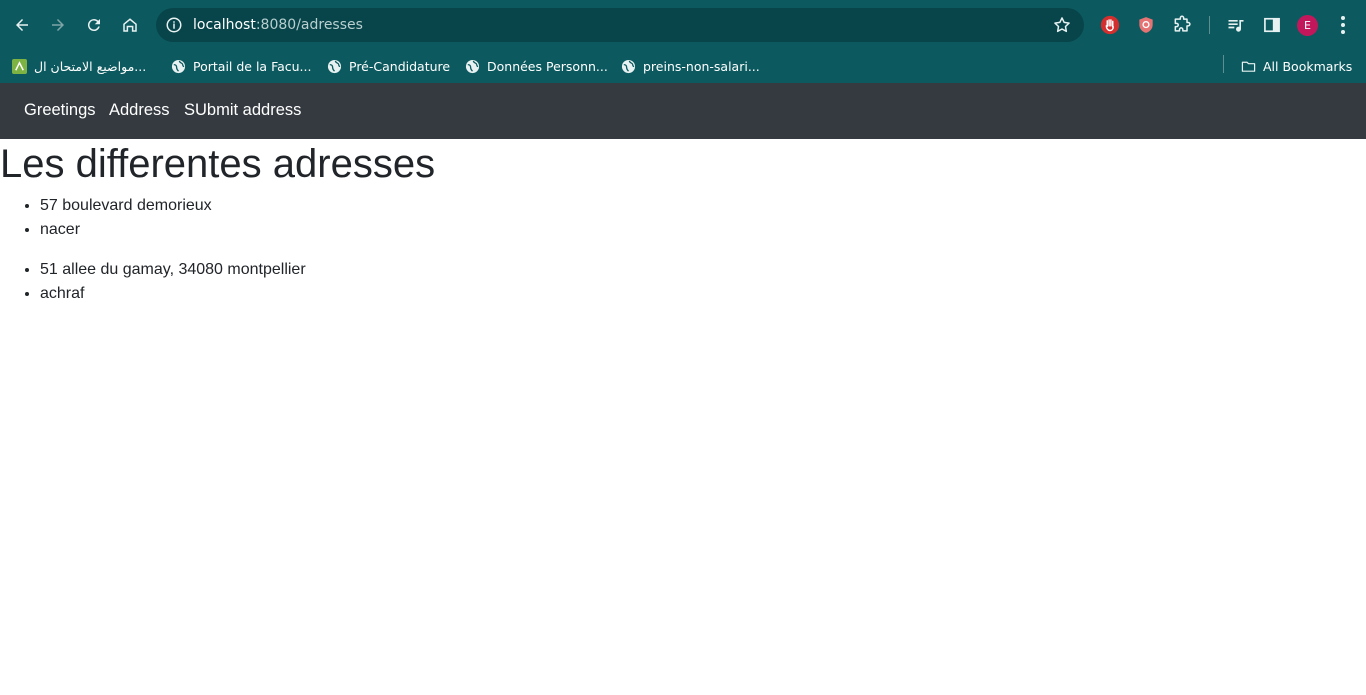 Image resolution: width=1366 pixels, height=695 pixels. Describe the element at coordinates (400, 66) in the screenshot. I see `bookmark-label: Pré-Candidature` at that location.